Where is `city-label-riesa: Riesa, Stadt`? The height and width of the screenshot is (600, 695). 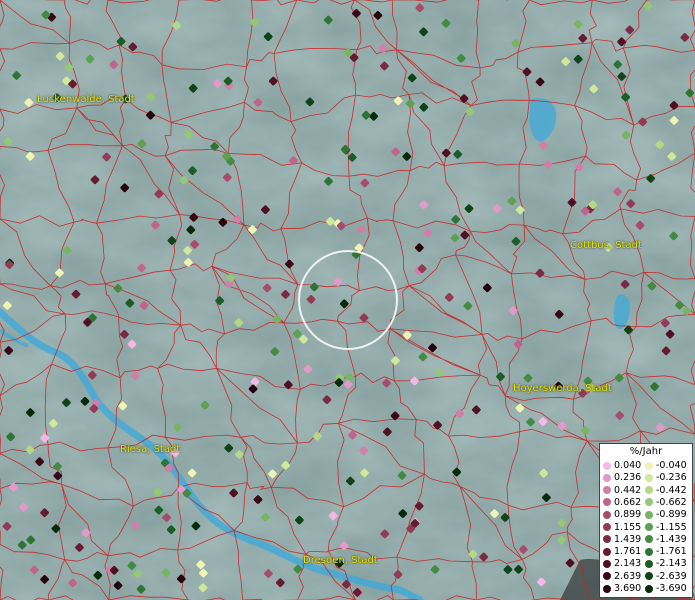
city-label-riesa: Riesa, Stadt is located at coordinates (150, 449).